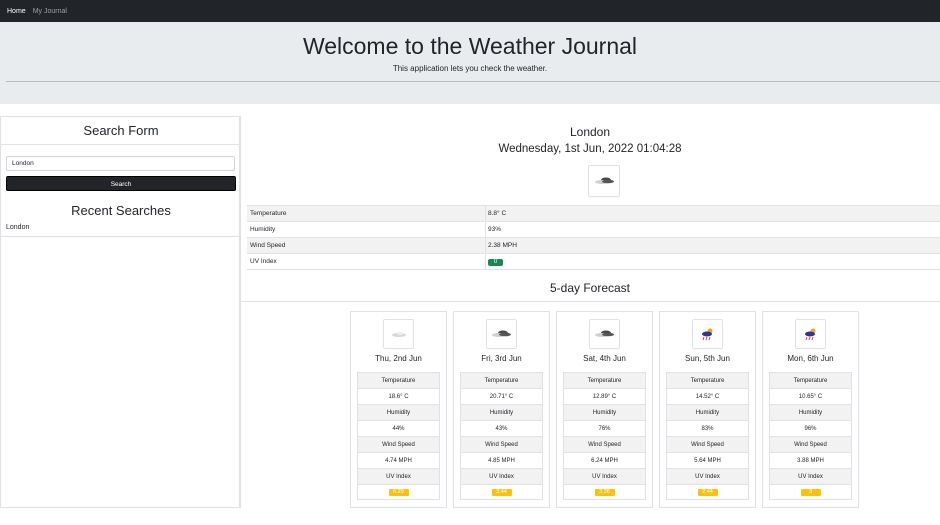 This screenshot has width=940, height=525. What do you see at coordinates (593, 213) in the screenshot?
I see `table-row: Temperature 8.8° C` at bounding box center [593, 213].